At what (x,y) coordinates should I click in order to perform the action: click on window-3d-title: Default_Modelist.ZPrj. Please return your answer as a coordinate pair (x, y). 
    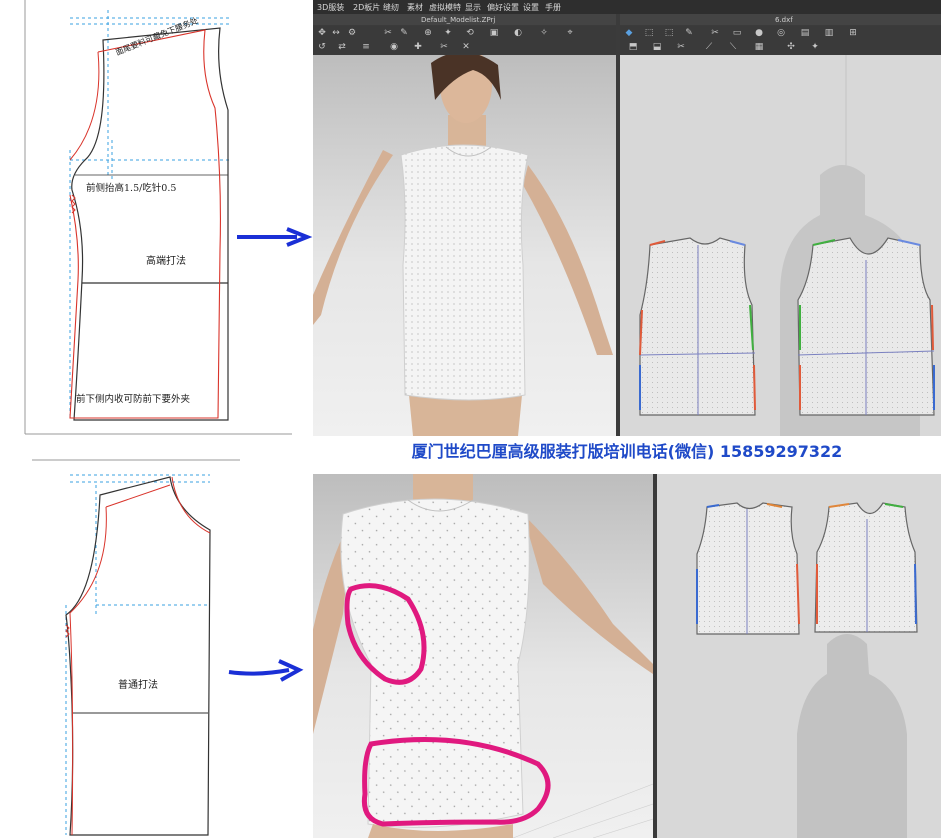
    Looking at the image, I should click on (458, 20).